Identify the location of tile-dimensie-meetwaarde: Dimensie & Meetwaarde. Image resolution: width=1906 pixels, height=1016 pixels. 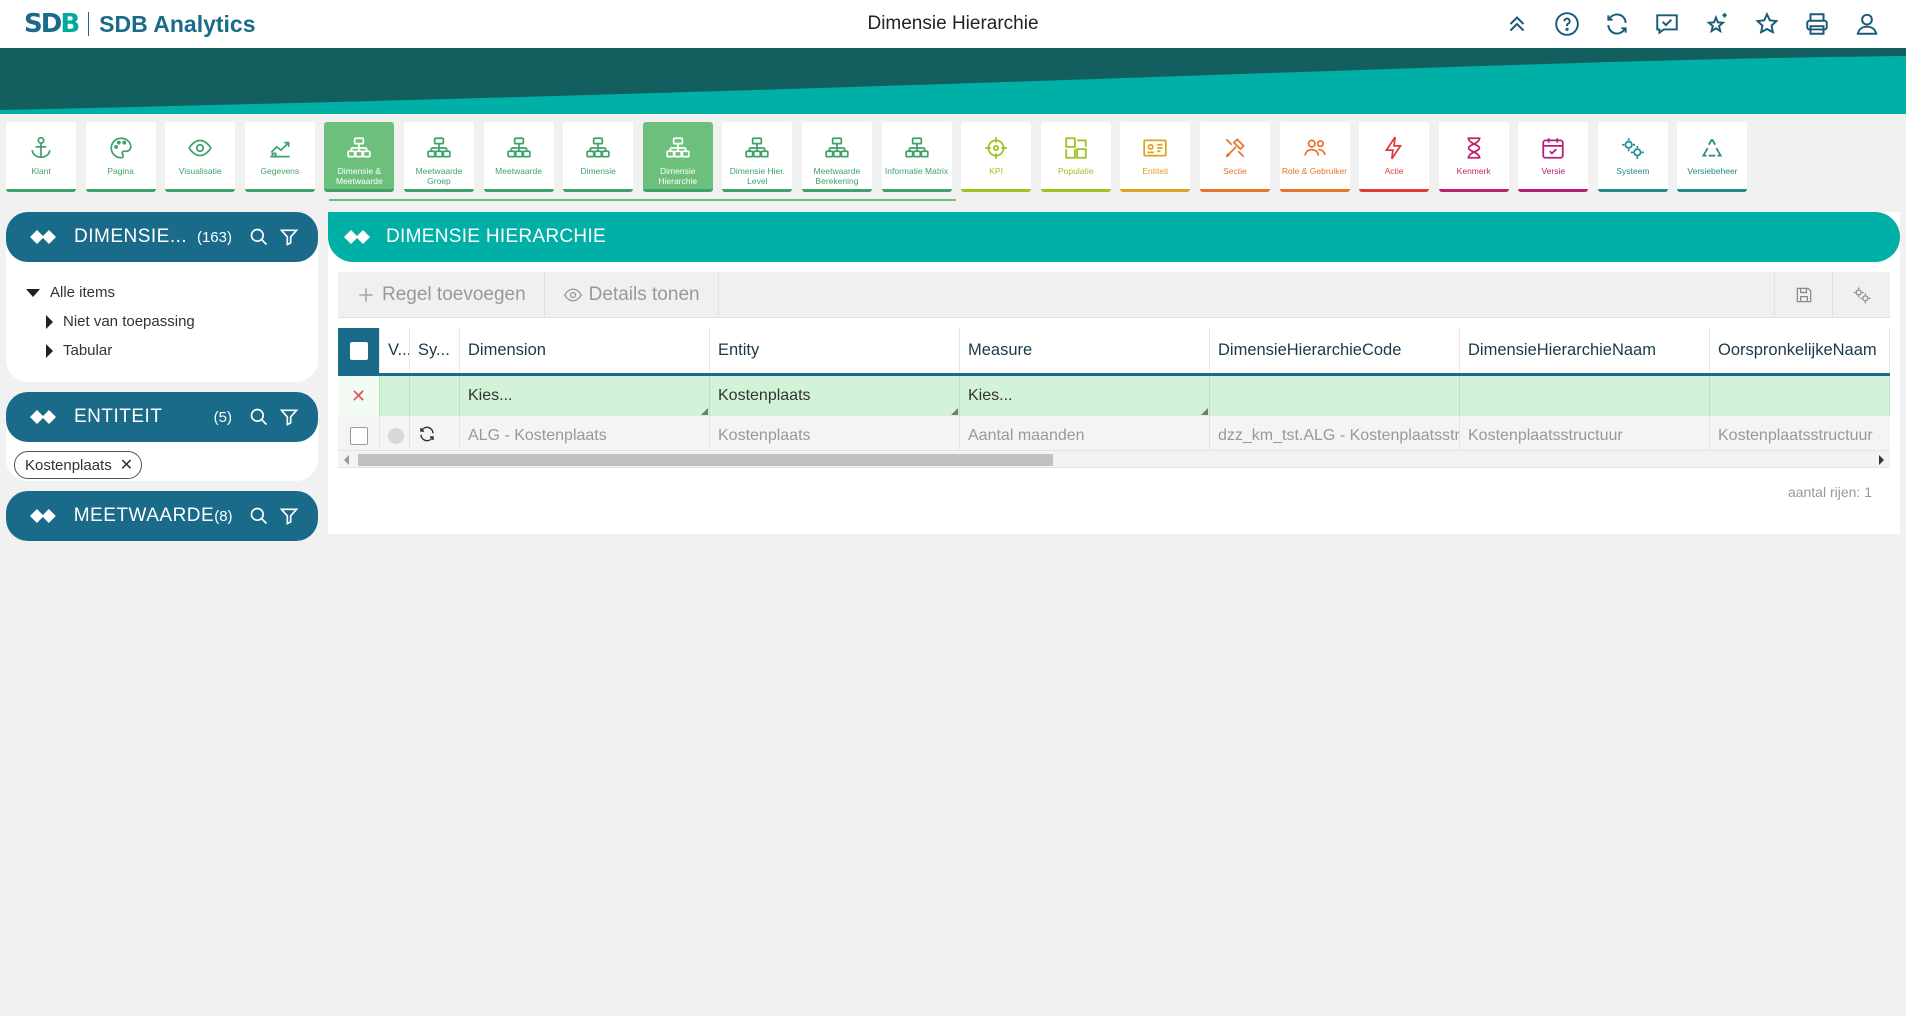
(359, 157).